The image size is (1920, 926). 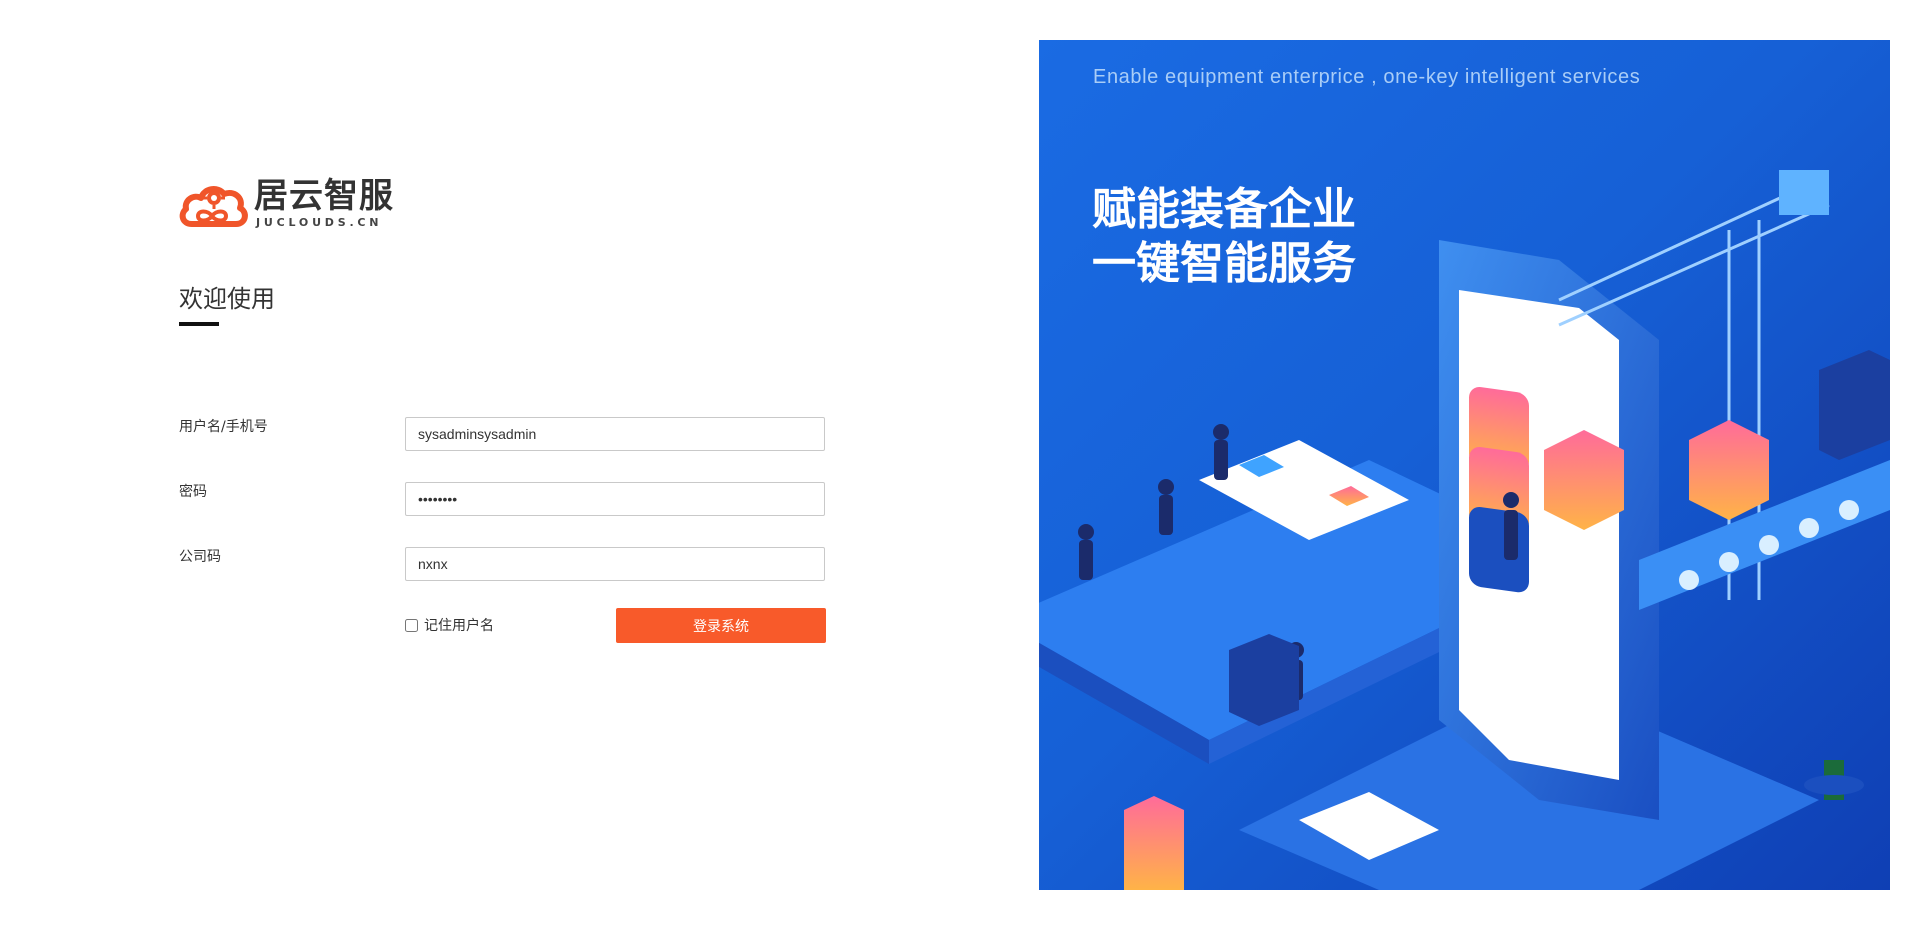 What do you see at coordinates (199, 324) in the screenshot?
I see `welcome-underline` at bounding box center [199, 324].